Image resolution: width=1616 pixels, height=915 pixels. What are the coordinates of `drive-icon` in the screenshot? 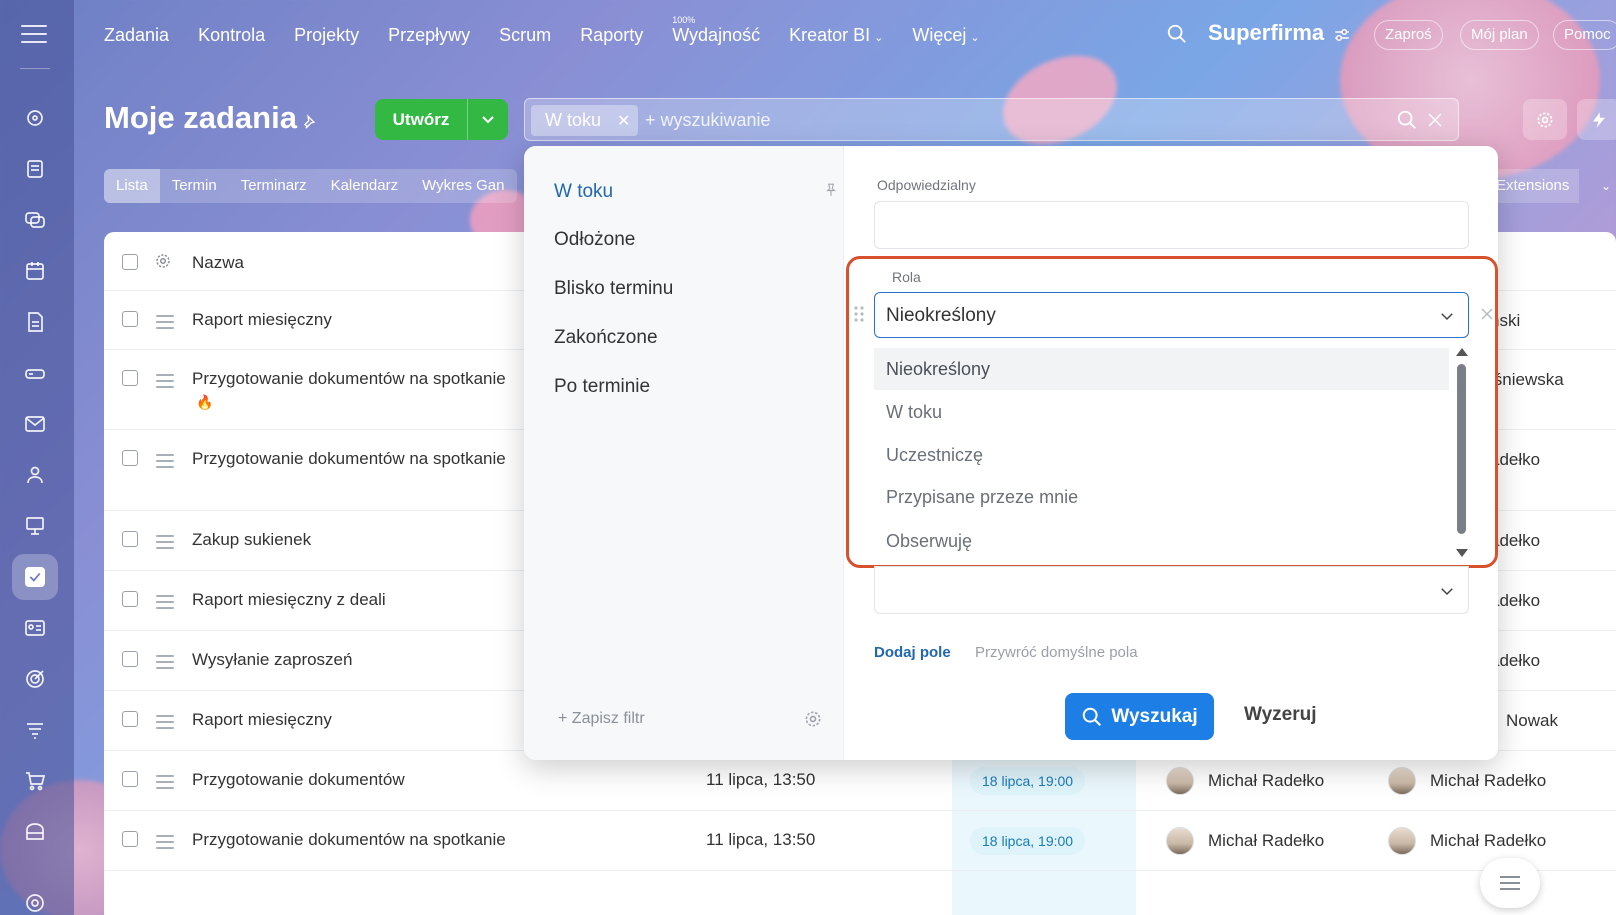 It's located at (35, 373).